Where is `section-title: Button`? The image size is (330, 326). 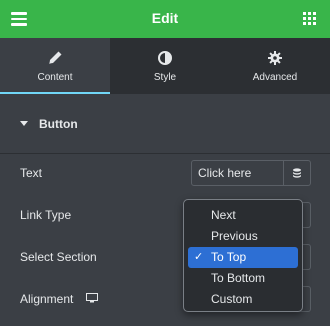 section-title: Button is located at coordinates (58, 124).